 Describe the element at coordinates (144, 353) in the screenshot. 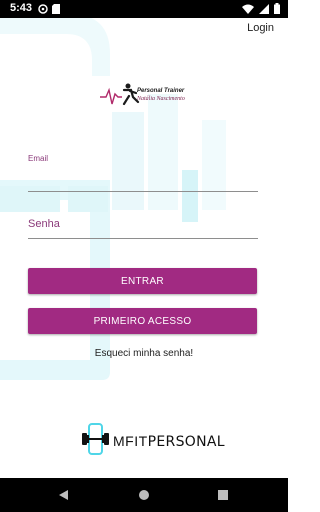

I see `forgot-password-link: Esqueci minha senha!` at that location.